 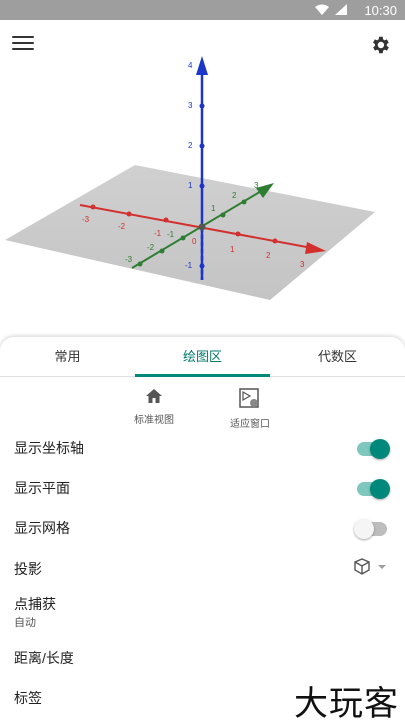 What do you see at coordinates (370, 529) in the screenshot?
I see `show-grid-toggle` at bounding box center [370, 529].